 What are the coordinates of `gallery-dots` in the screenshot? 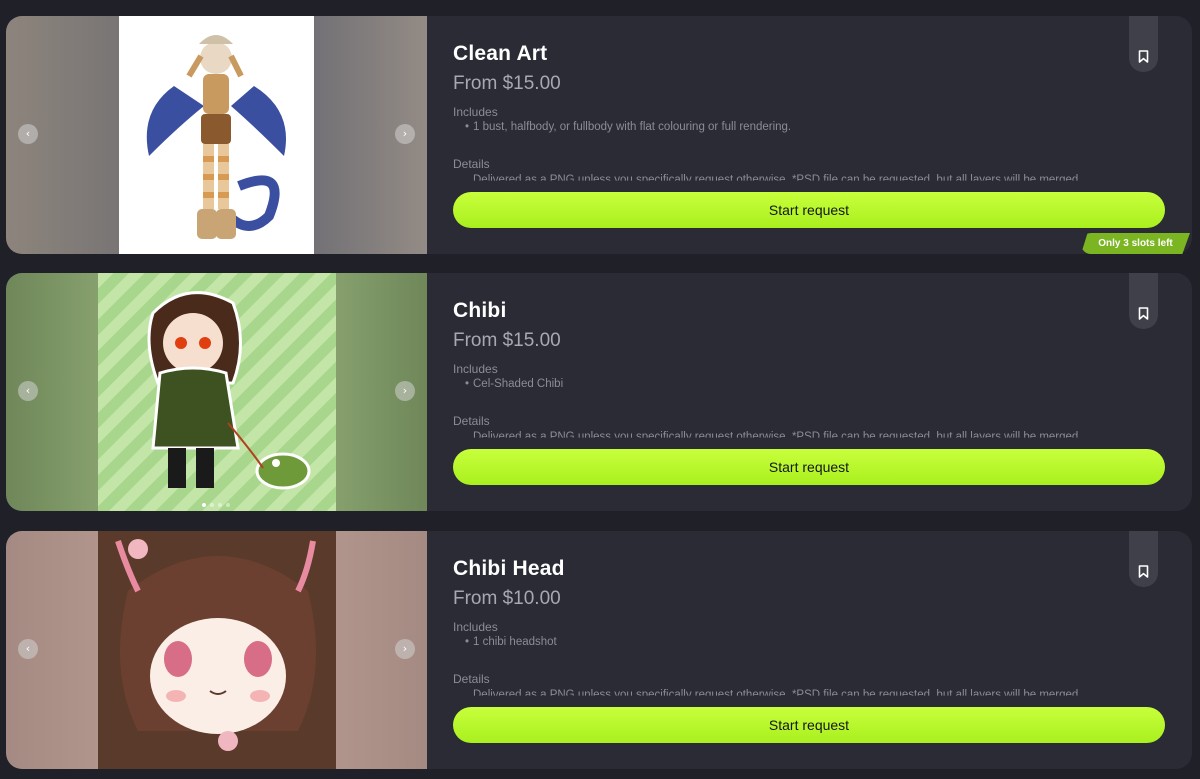 It's located at (216, 505).